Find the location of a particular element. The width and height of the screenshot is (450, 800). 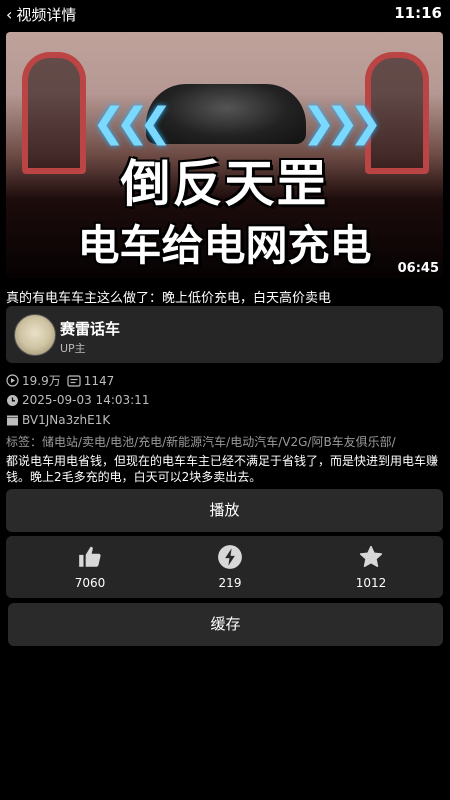

clapperboard-icon is located at coordinates (12, 420).